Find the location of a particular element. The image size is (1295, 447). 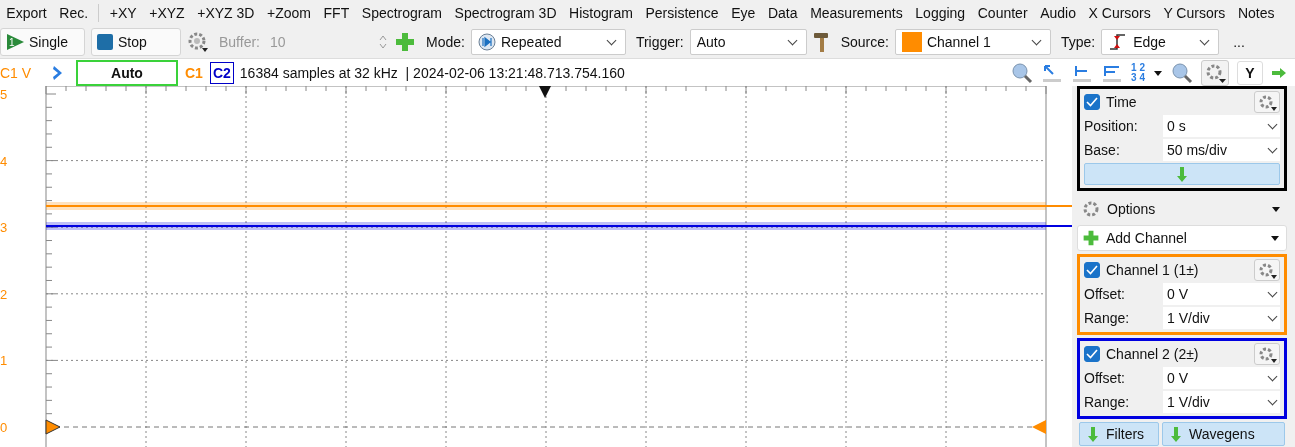

acquisition-info: 16384 samples at 32 kHz | 2024-02-06 13:21:48.713.754.160 is located at coordinates (432, 72).